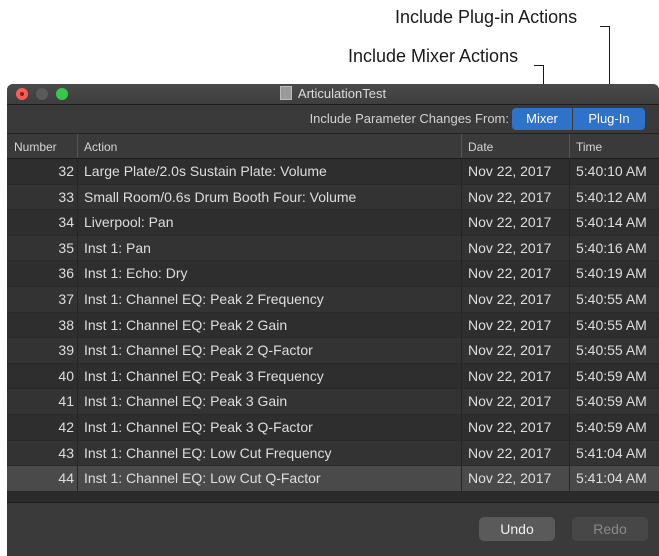 The image size is (659, 556). What do you see at coordinates (66, 350) in the screenshot?
I see `row-number: 39` at bounding box center [66, 350].